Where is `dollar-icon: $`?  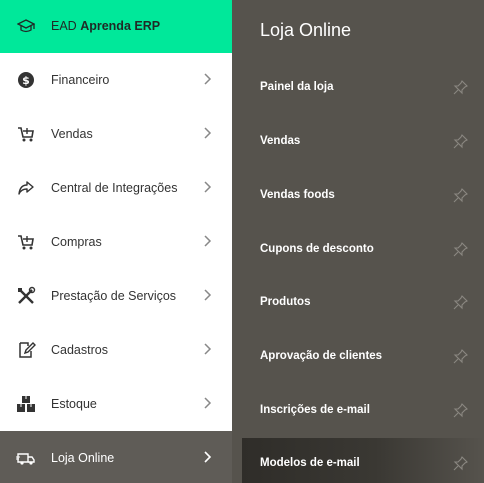 dollar-icon: $ is located at coordinates (26, 80).